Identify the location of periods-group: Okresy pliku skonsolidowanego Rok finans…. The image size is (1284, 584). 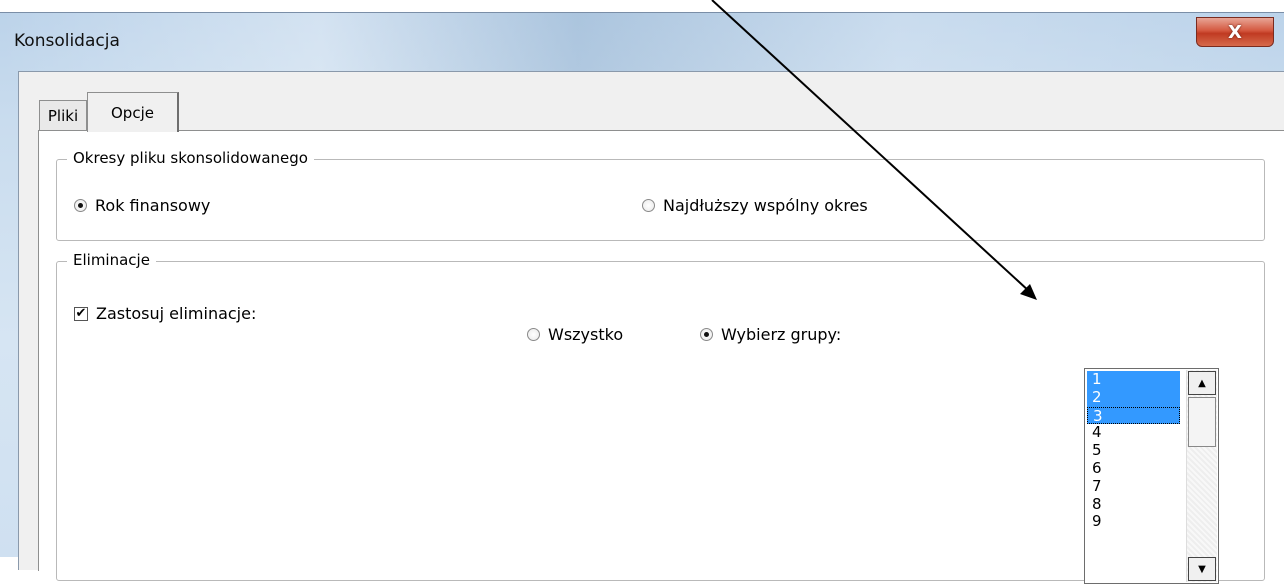
(660, 195).